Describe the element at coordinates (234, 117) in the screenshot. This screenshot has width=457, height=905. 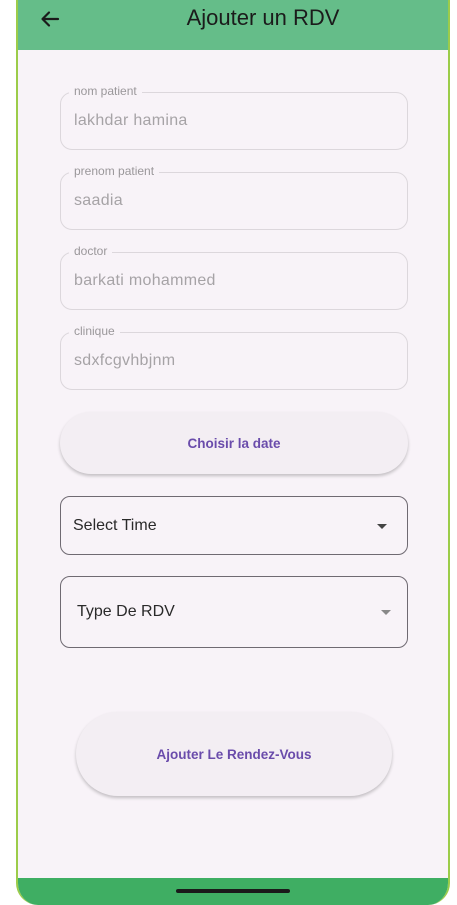
I see `nom-patient-field: nom patient lakhdar hamina` at that location.